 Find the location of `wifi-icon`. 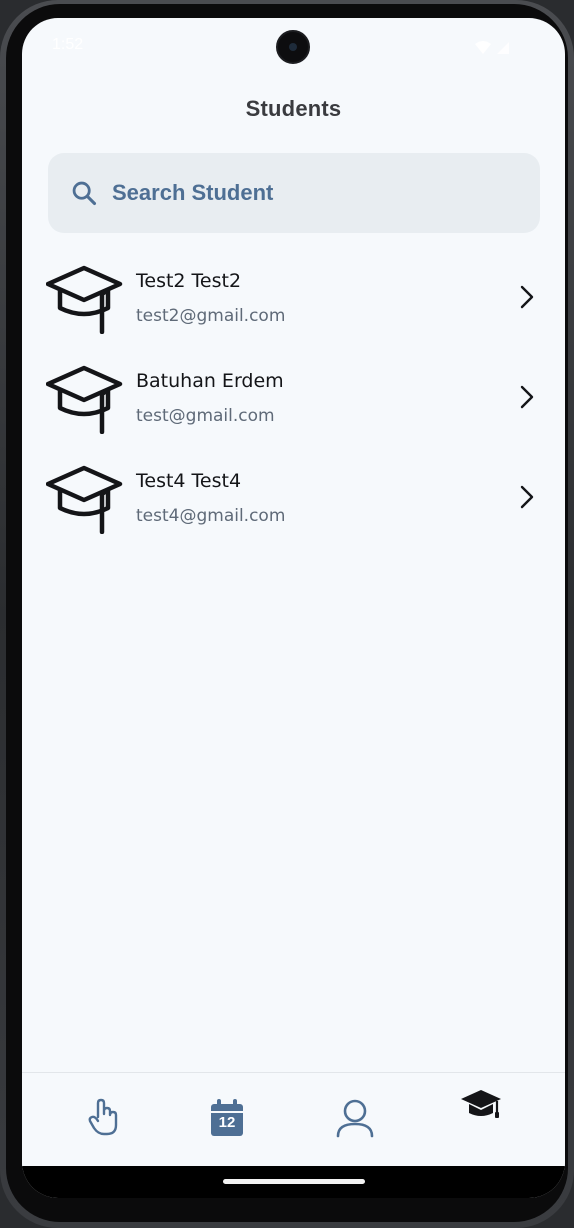

wifi-icon is located at coordinates (483, 47).